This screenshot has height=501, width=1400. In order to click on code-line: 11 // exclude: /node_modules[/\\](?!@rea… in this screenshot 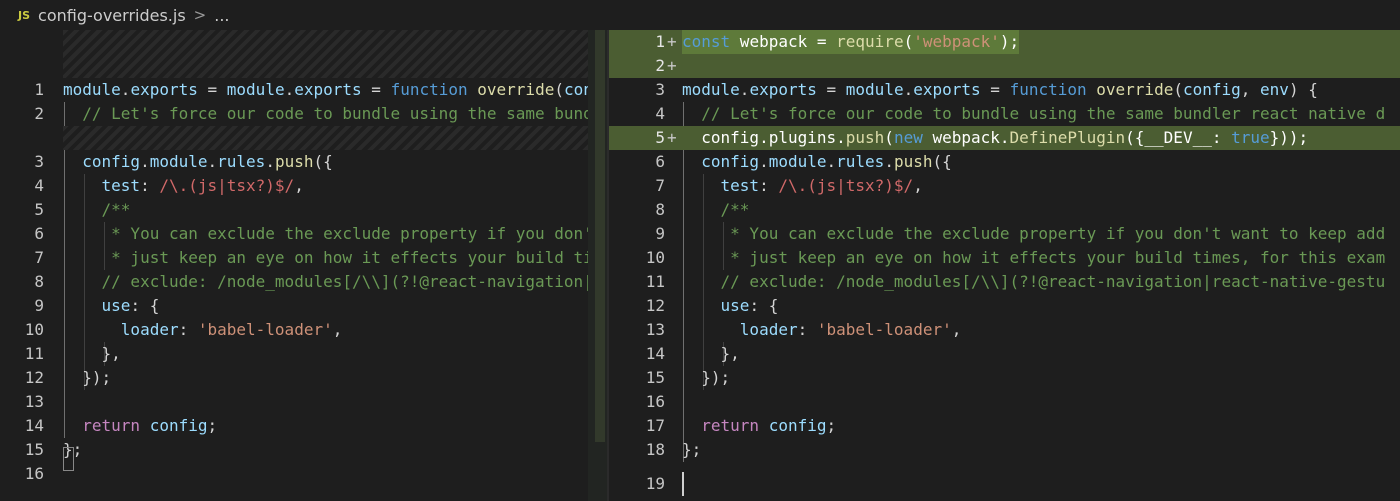, I will do `click(1004, 282)`.